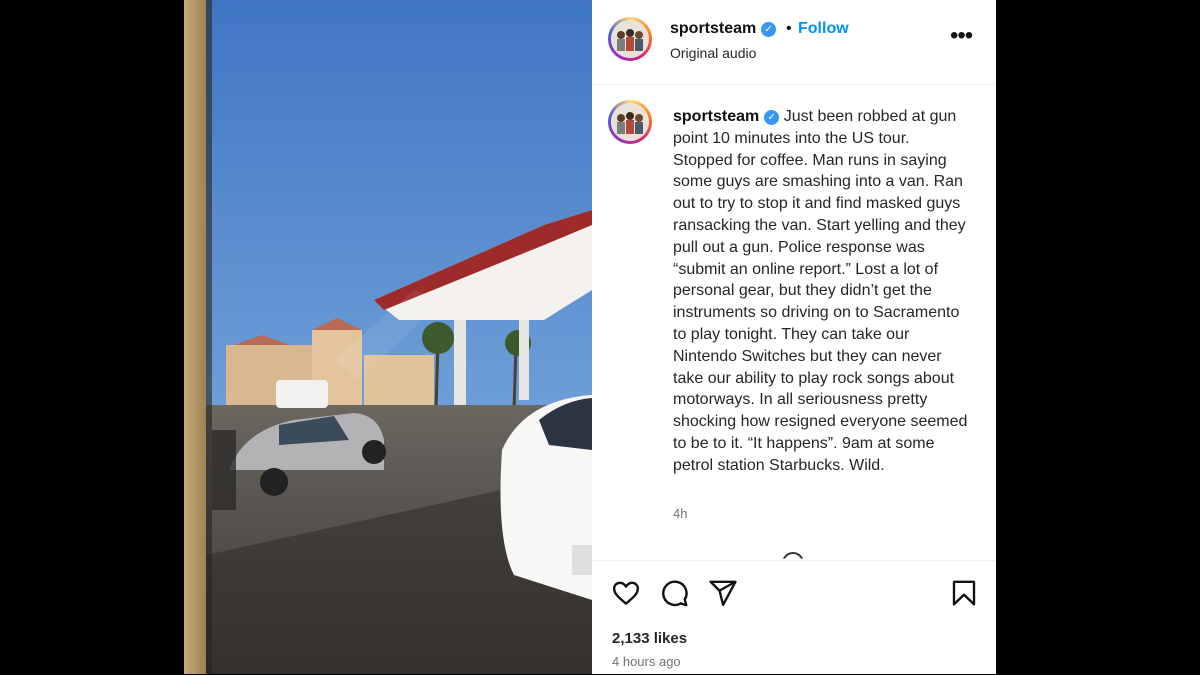  Describe the element at coordinates (680, 513) in the screenshot. I see `caption-timestamp: 4h` at that location.